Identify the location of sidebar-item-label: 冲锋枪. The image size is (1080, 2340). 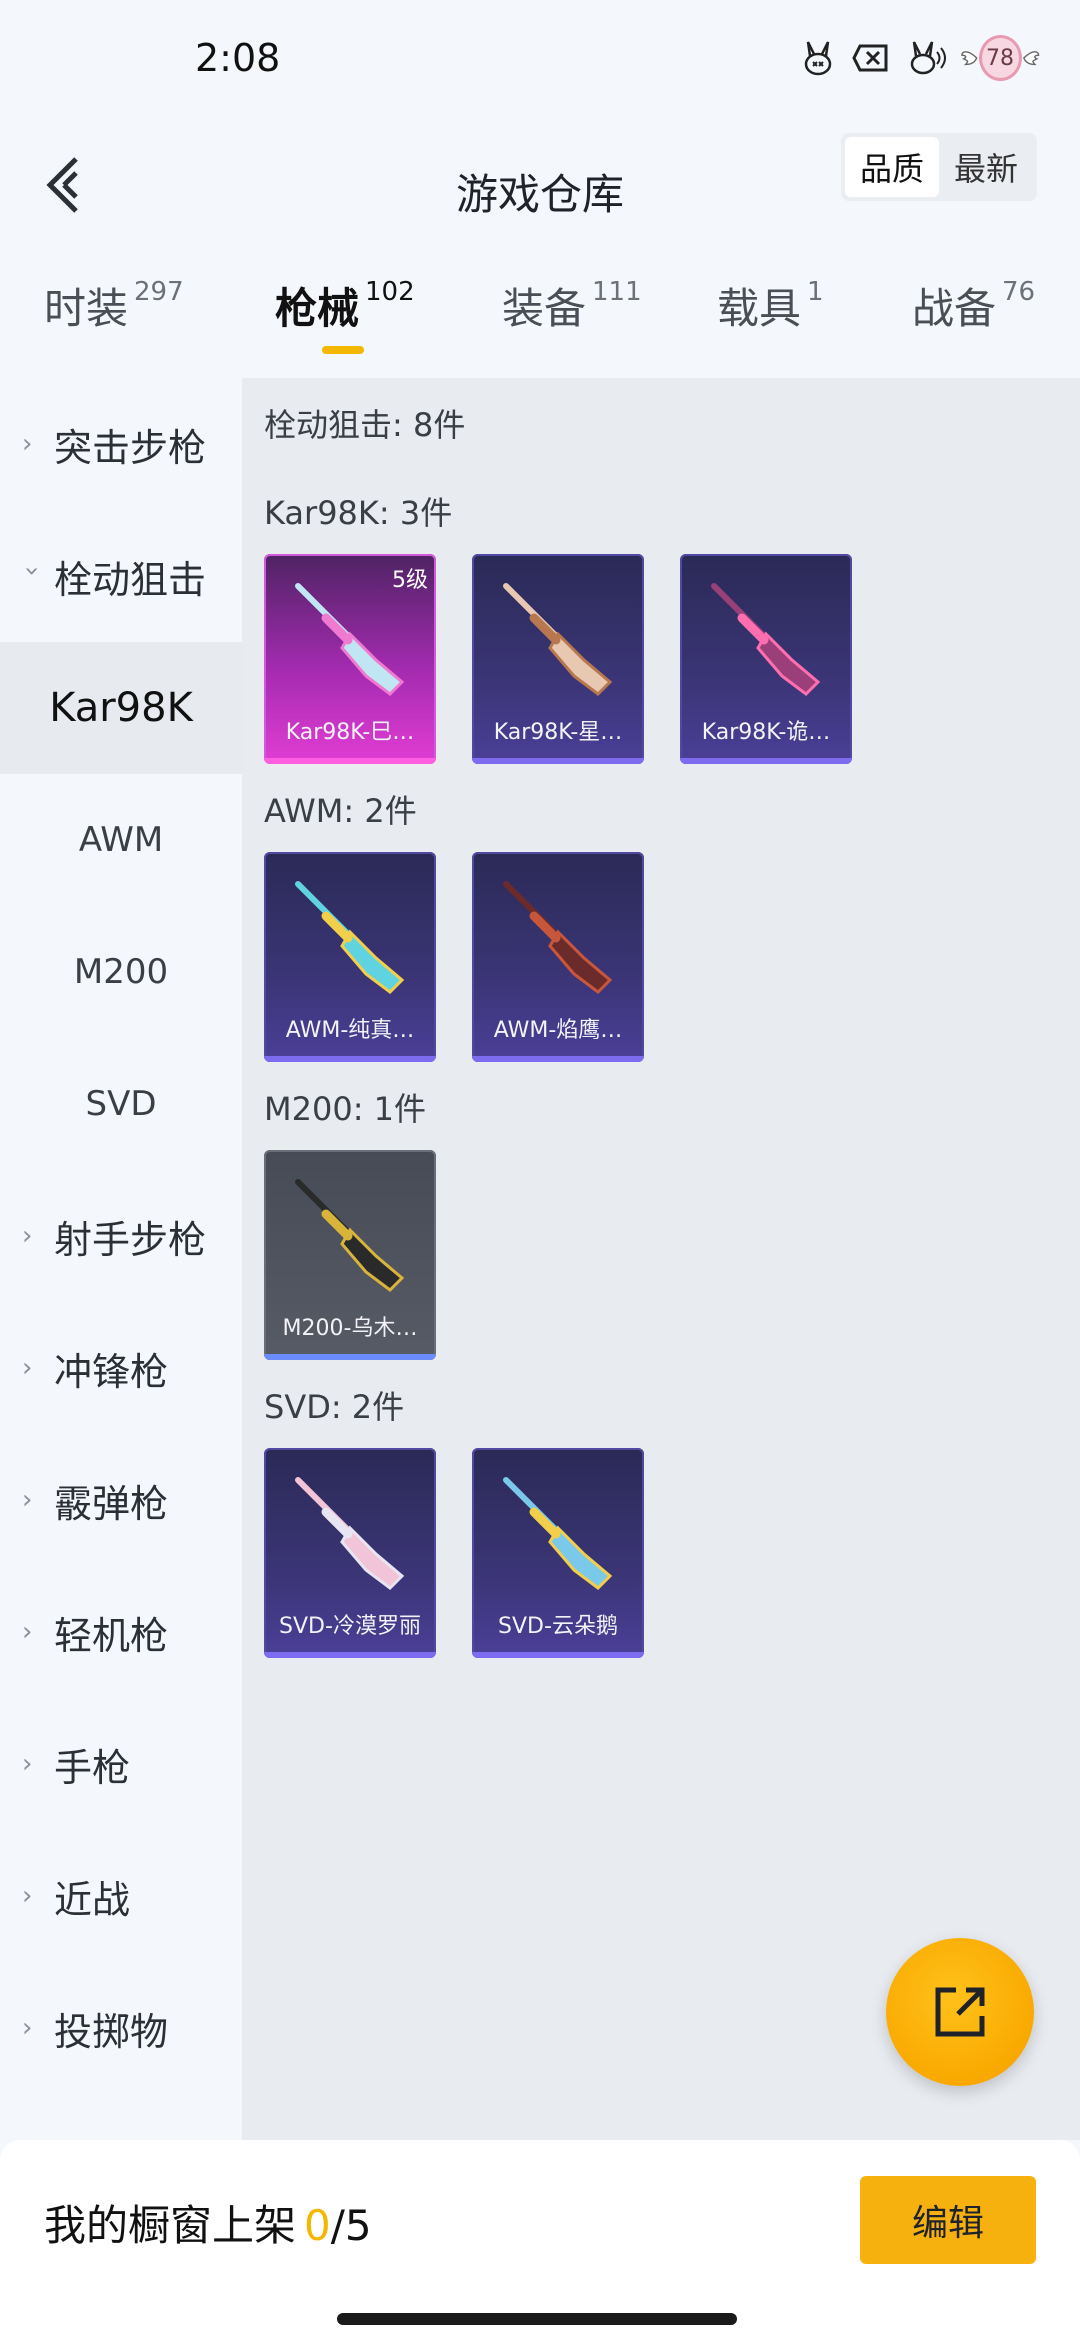
(111, 1371).